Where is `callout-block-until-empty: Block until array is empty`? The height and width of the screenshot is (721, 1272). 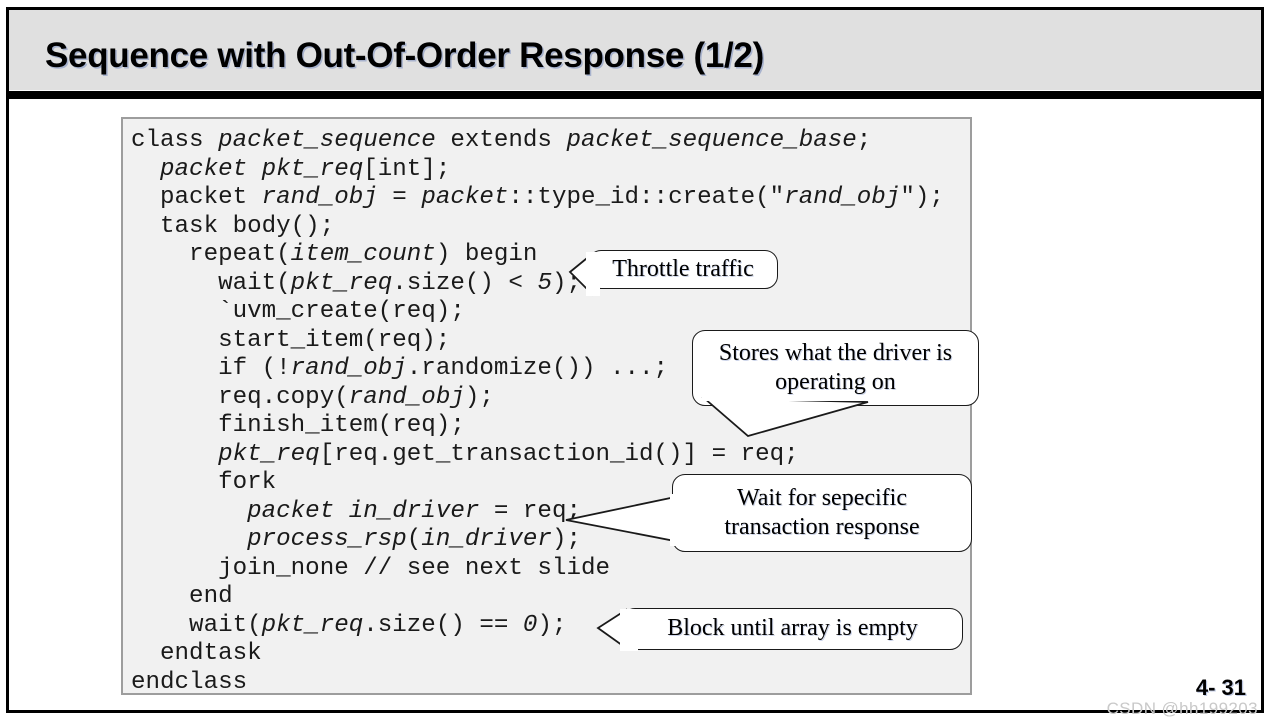
callout-block-until-empty: Block until array is empty is located at coordinates (792, 629).